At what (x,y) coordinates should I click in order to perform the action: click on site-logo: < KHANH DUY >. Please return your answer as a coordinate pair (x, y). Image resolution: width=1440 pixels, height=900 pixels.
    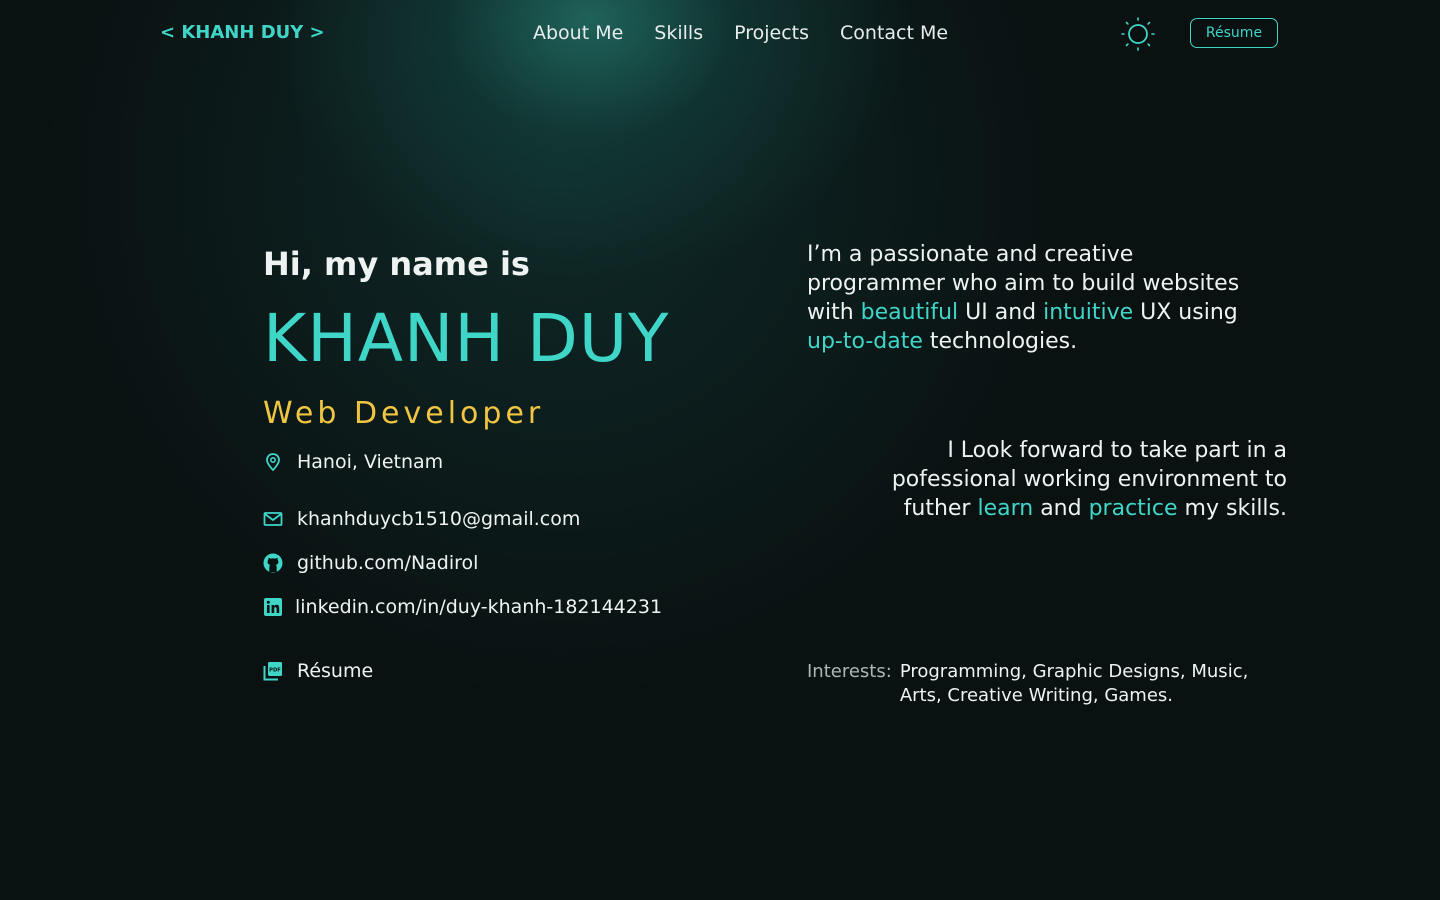
    Looking at the image, I should click on (242, 32).